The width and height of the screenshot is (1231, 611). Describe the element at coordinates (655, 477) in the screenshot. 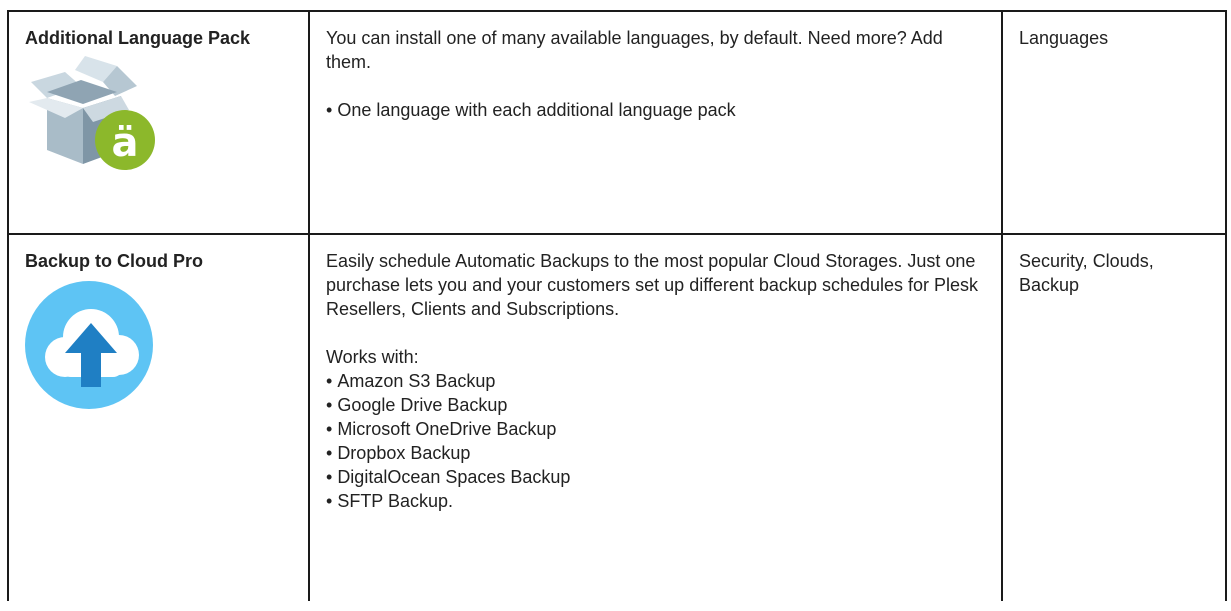

I see `list-item: DigitalOcean Spaces Backup` at that location.